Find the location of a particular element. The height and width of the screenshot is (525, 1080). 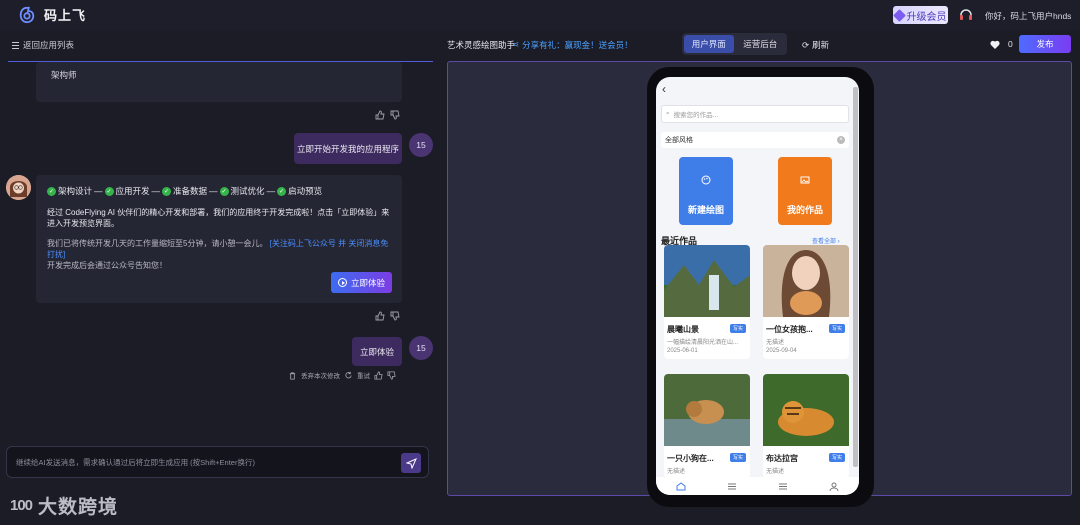

upgrade-vip-button: 升级会员 is located at coordinates (920, 15).